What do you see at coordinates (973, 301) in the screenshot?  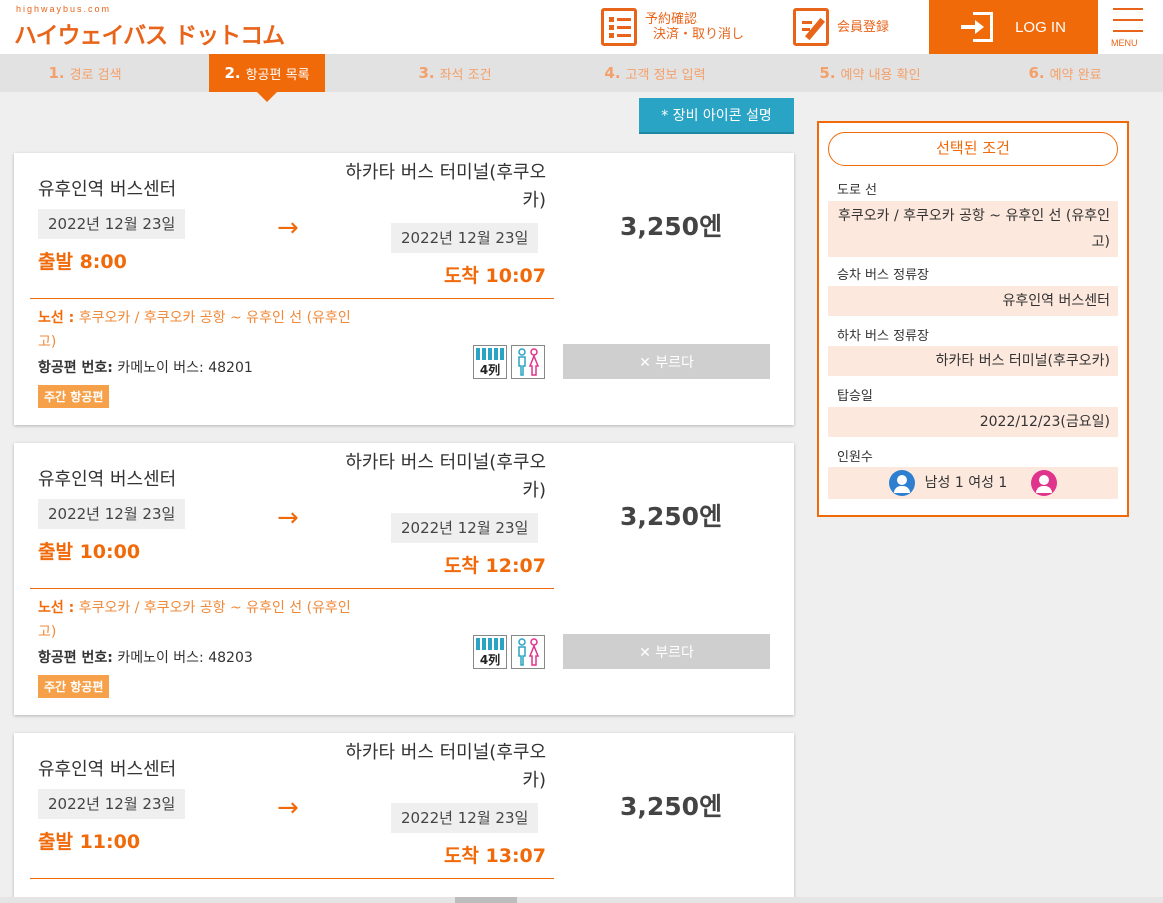 I see `boarding-stop-value: 유후인역 버스센터` at bounding box center [973, 301].